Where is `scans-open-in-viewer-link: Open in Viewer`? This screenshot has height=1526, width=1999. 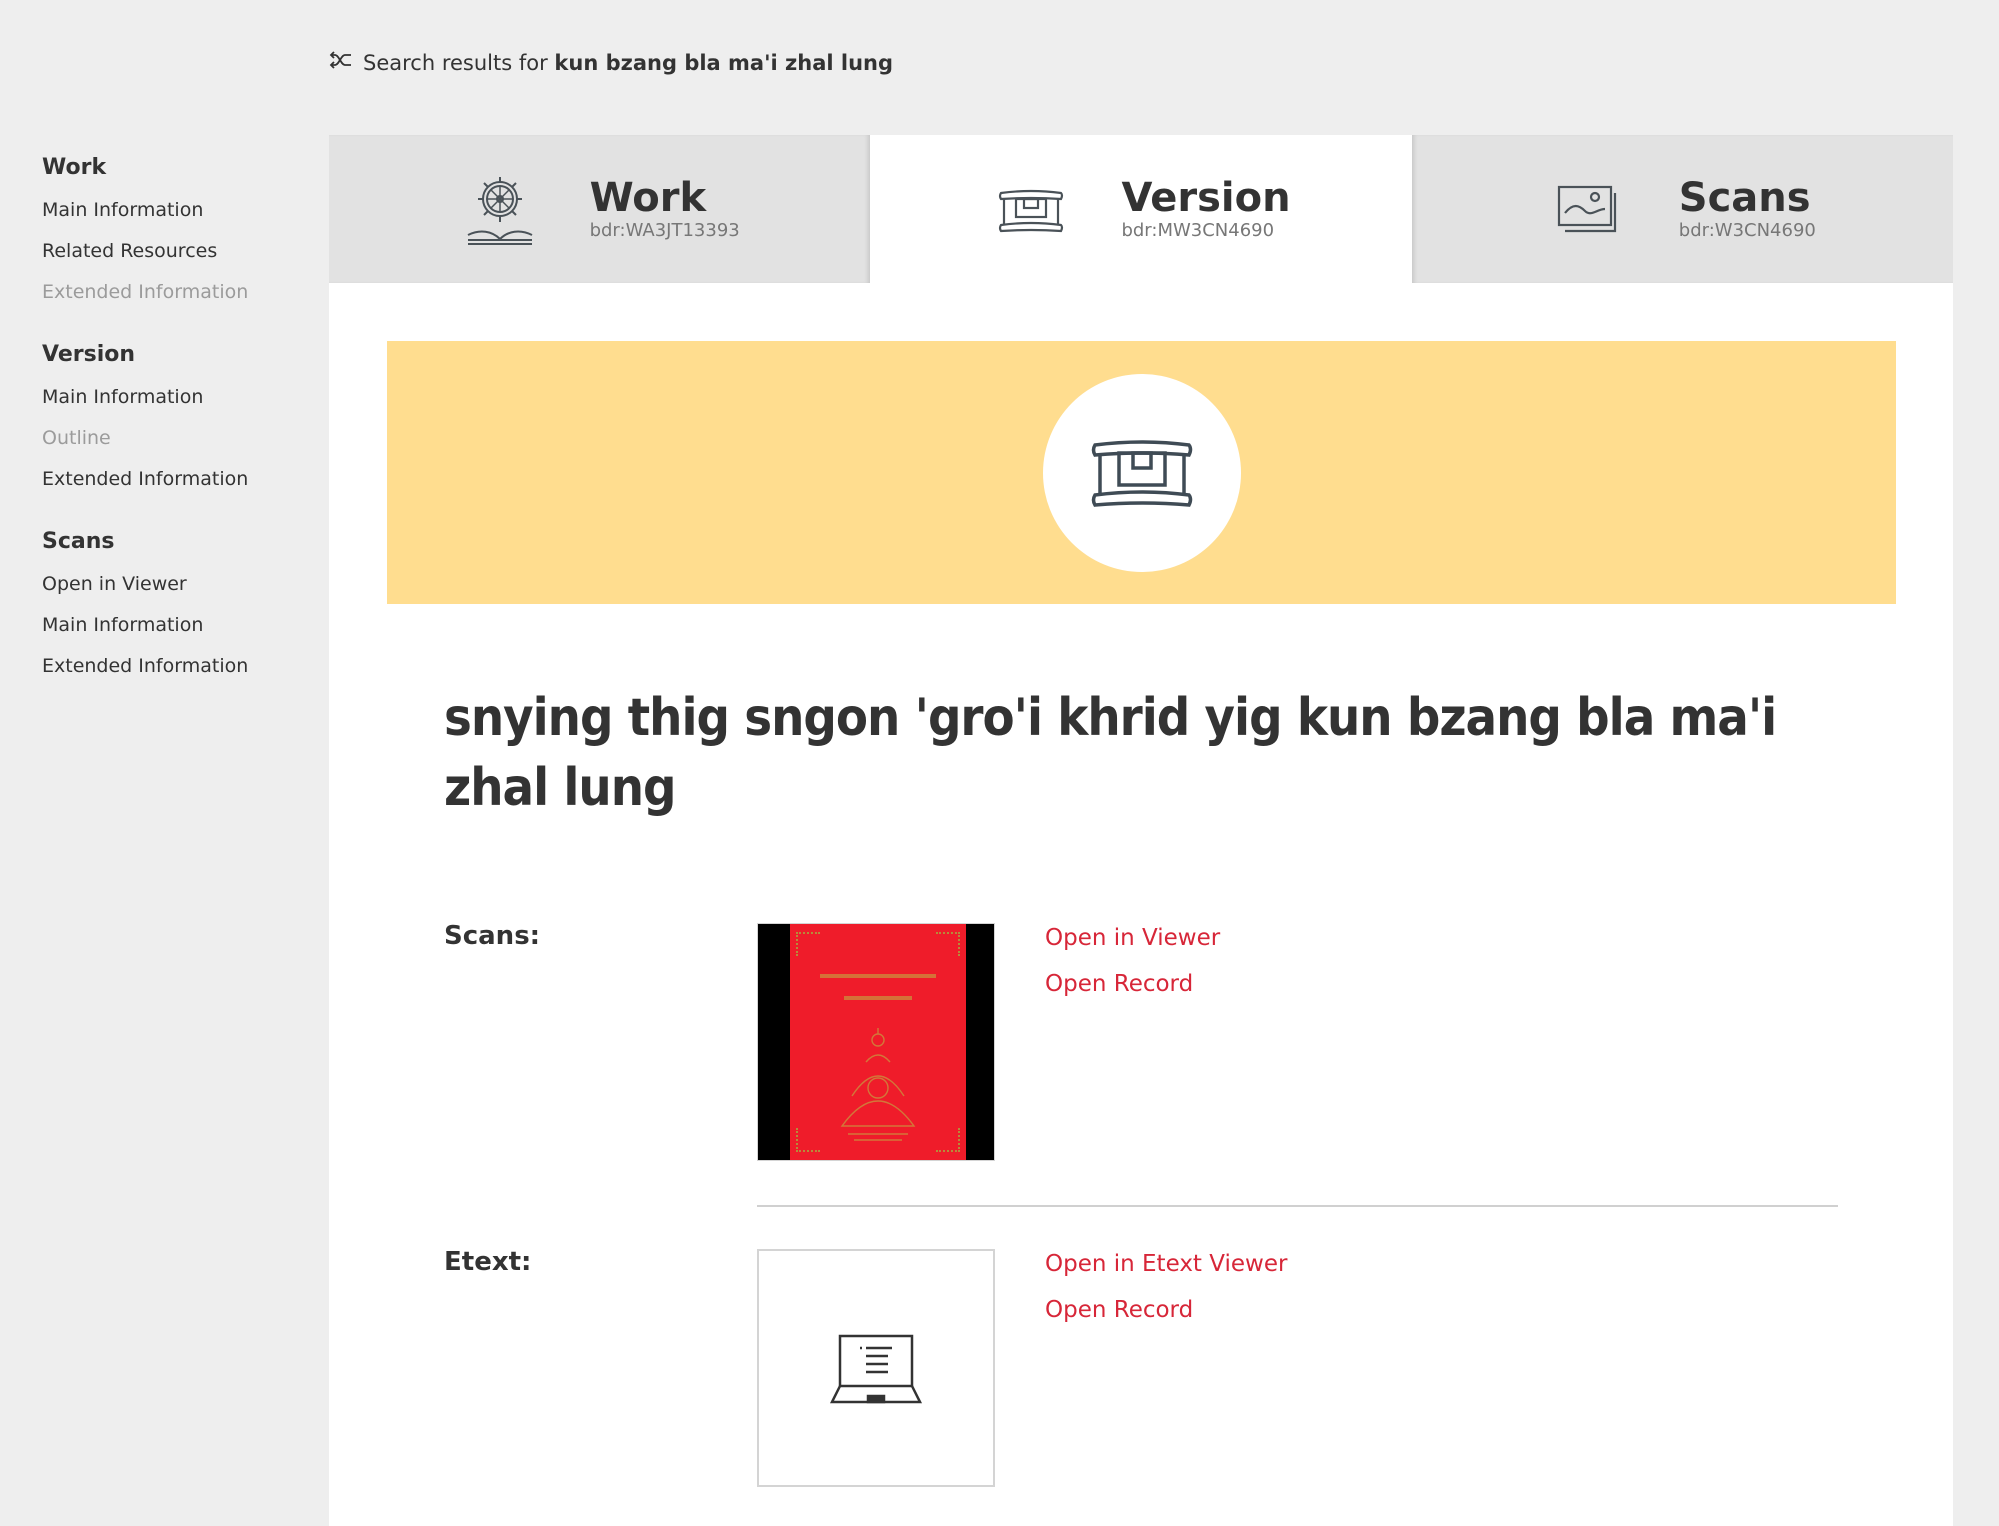
scans-open-in-viewer-link: Open in Viewer is located at coordinates (1132, 938).